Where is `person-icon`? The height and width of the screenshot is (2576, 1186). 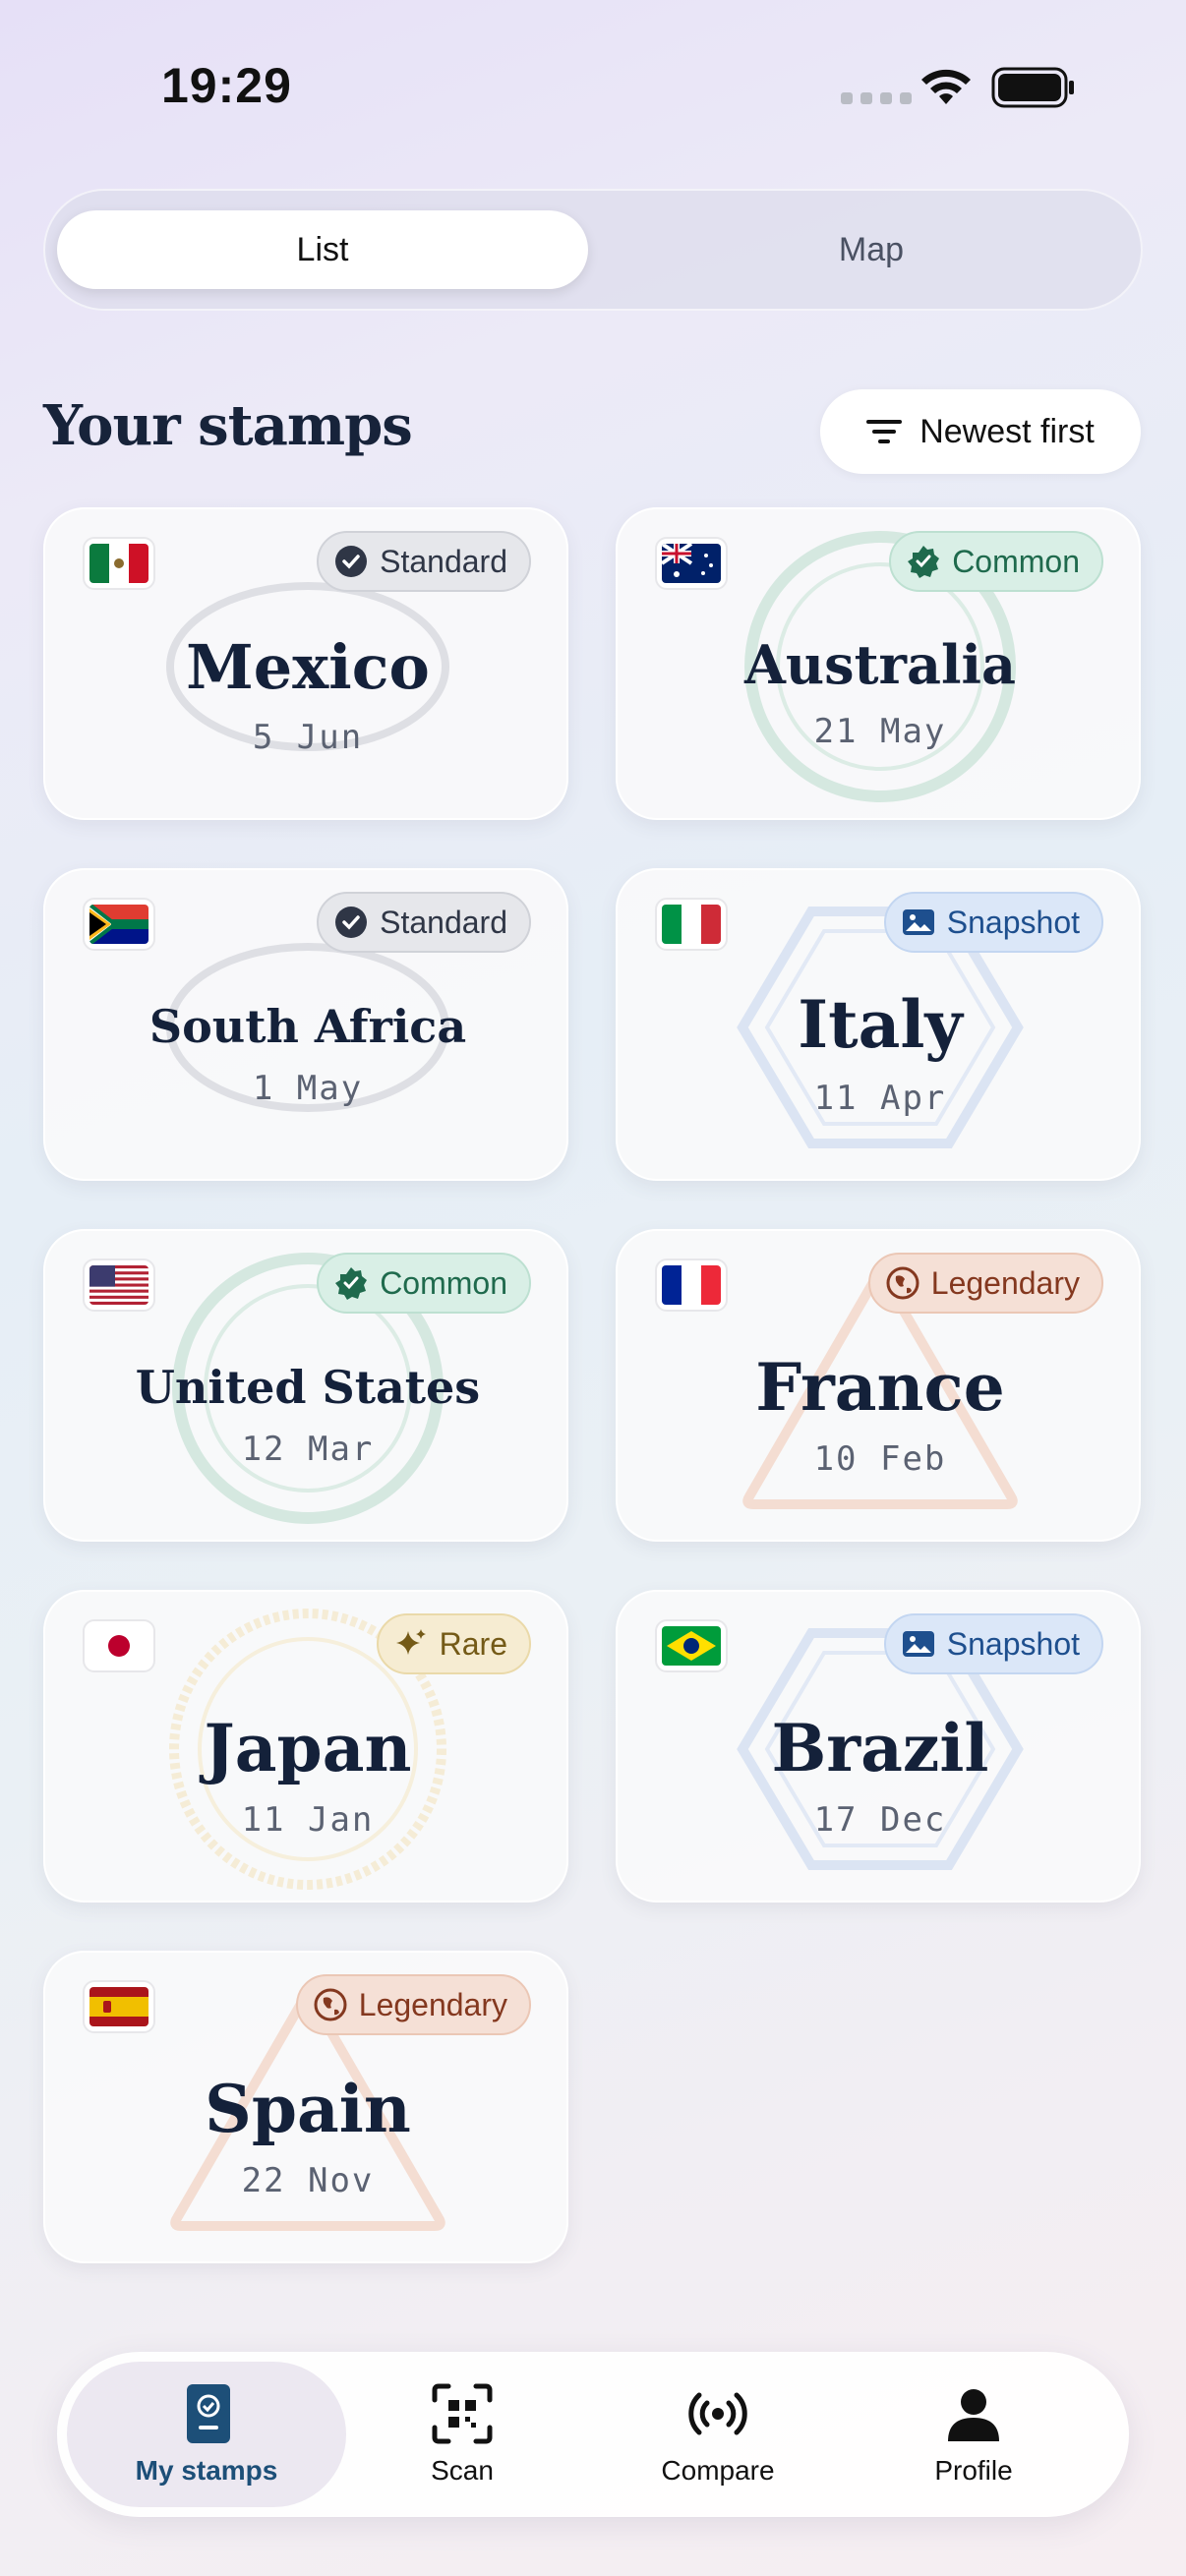 person-icon is located at coordinates (973, 2415).